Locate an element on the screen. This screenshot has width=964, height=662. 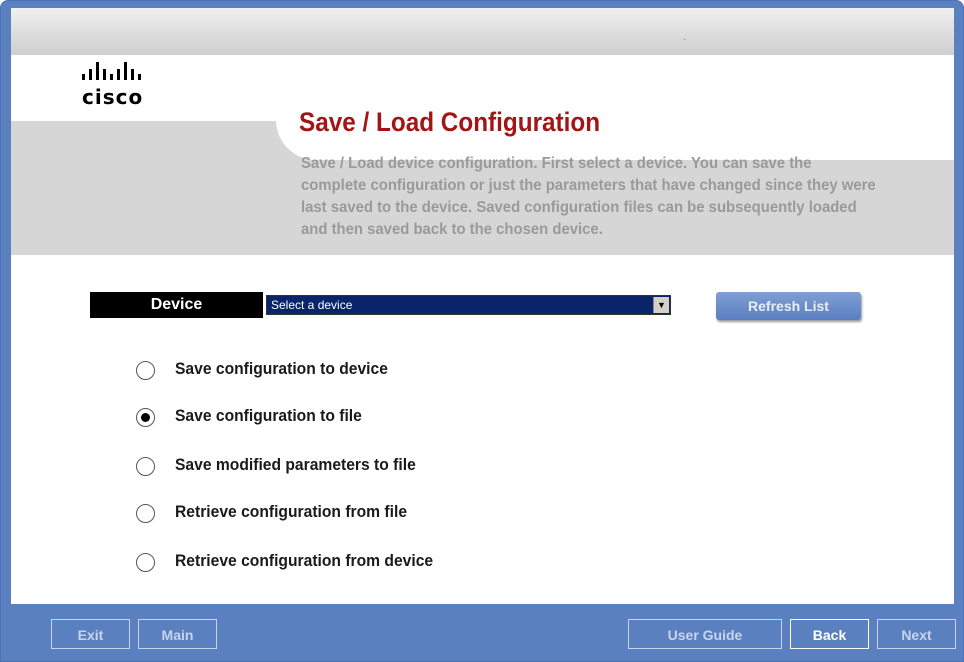
back-button: Back is located at coordinates (829, 634).